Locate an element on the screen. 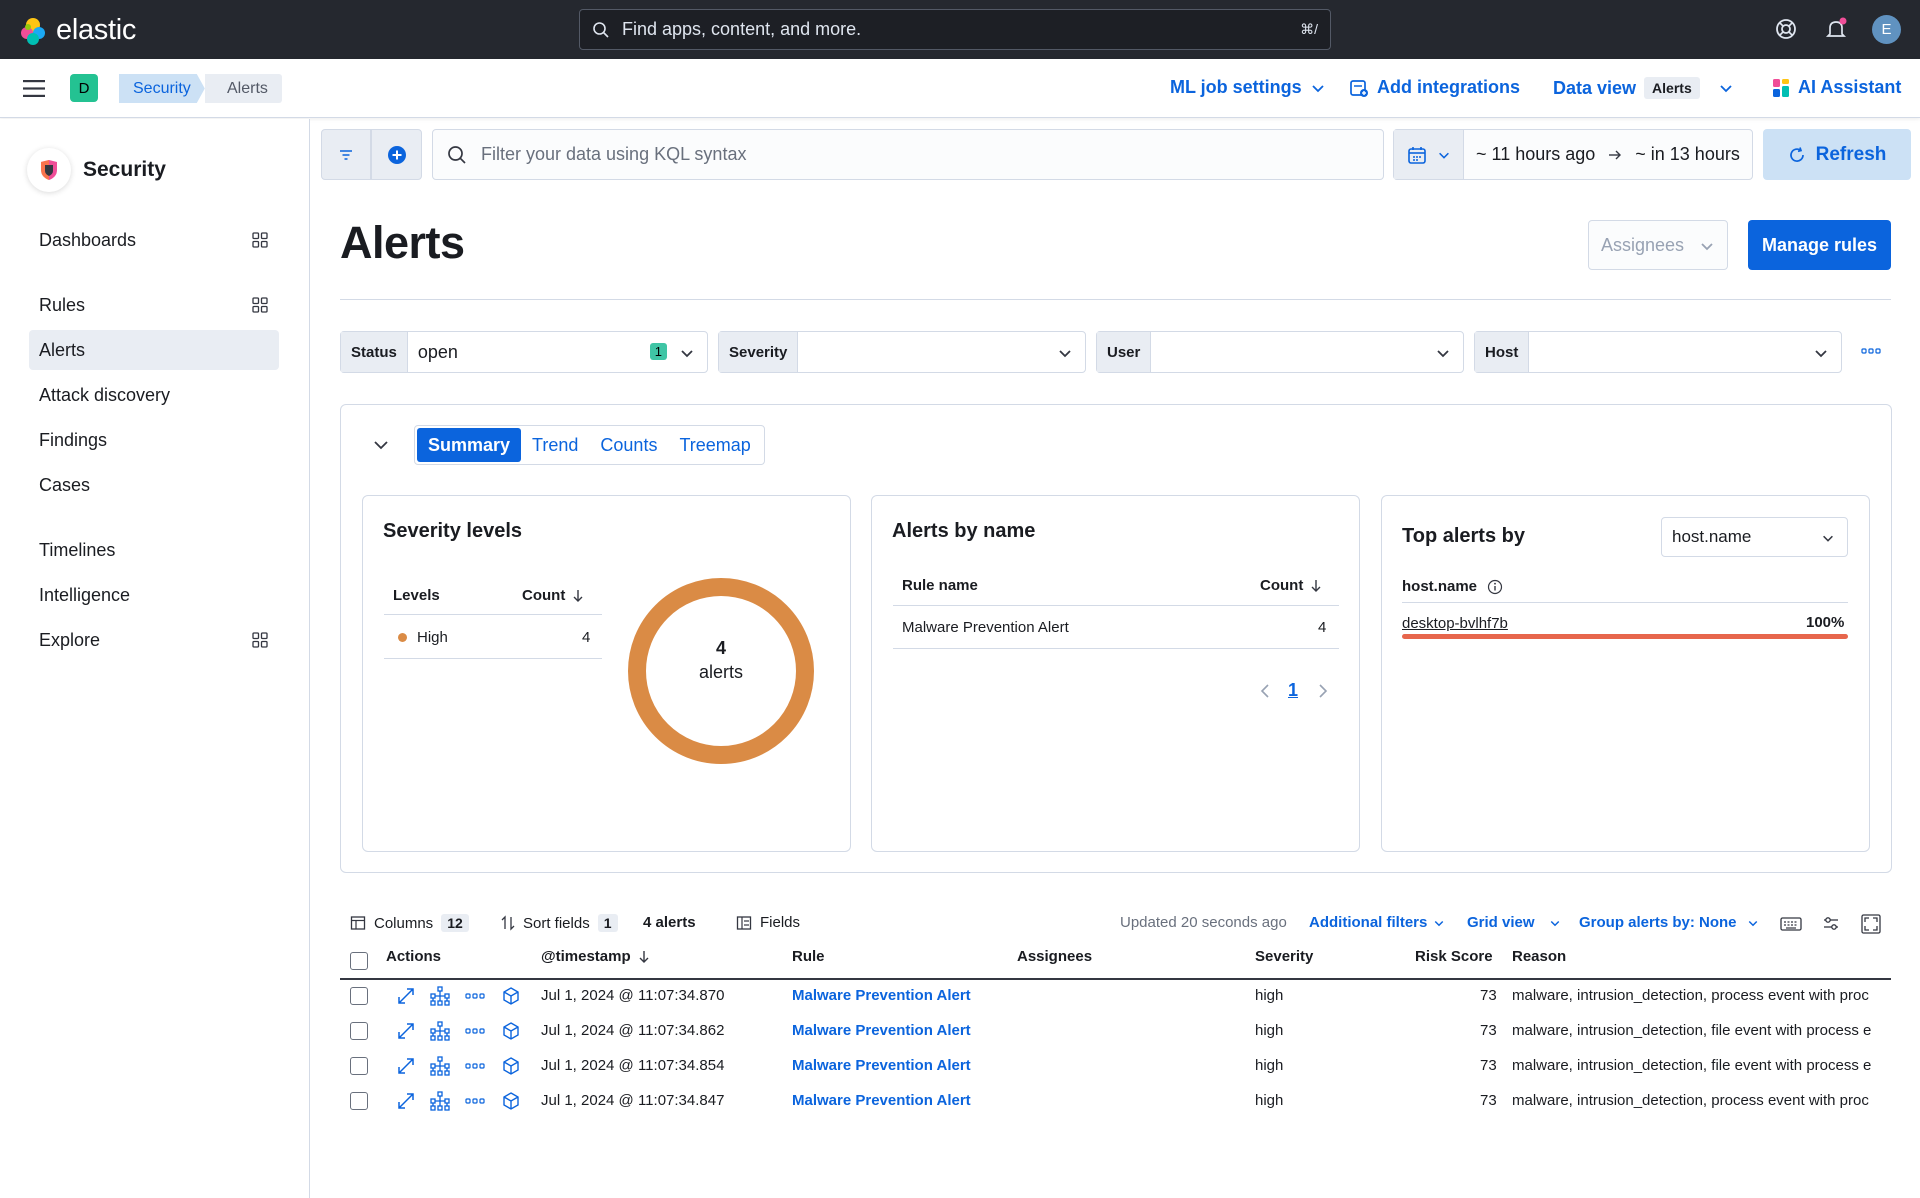  grid-view-button: Grid view is located at coordinates (1514, 922).